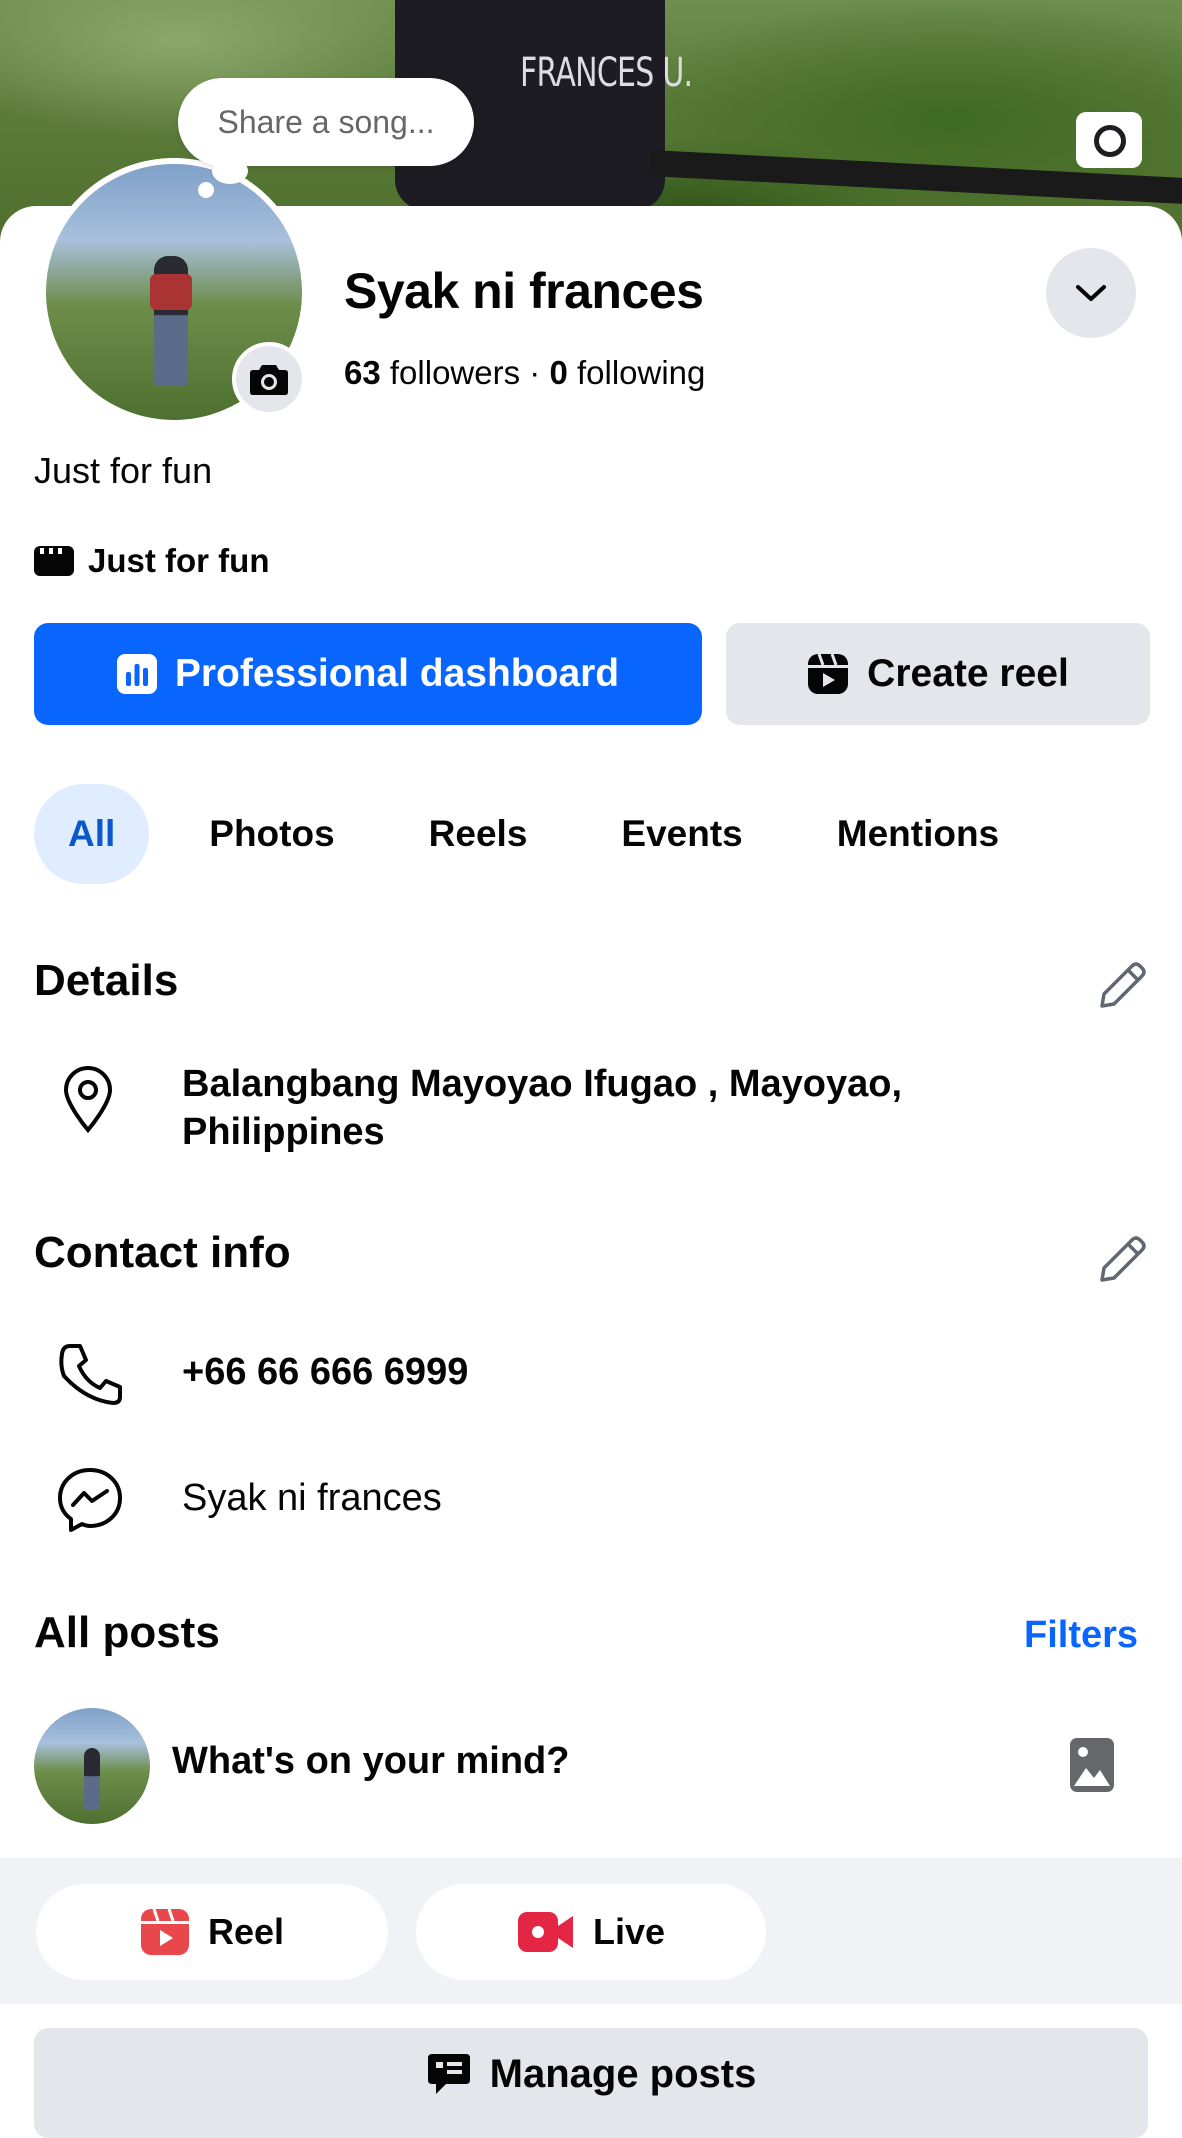 The image size is (1182, 2138). I want to click on profile-stats: 63 followers · 0 following, so click(524, 373).